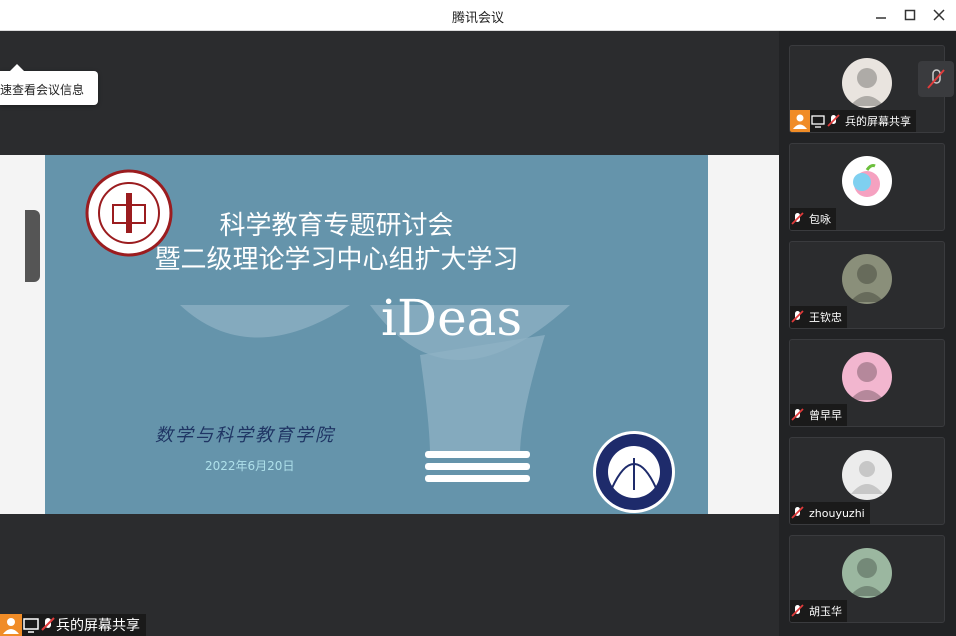 This screenshot has width=956, height=636. I want to click on participant-label: 王钦忠, so click(818, 317).